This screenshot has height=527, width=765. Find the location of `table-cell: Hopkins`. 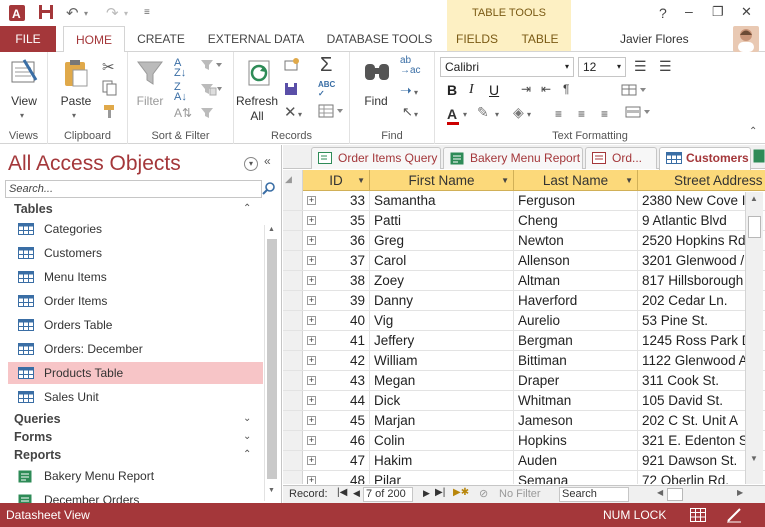

table-cell: Hopkins is located at coordinates (576, 441).